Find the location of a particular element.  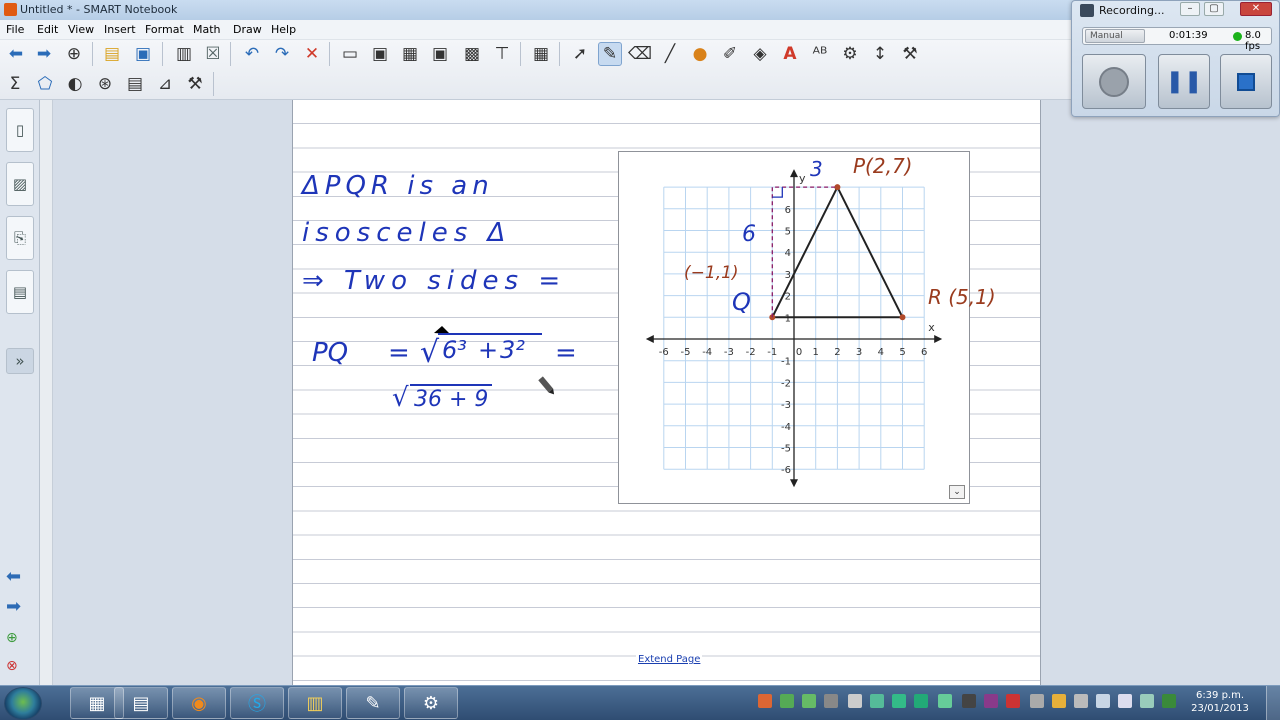

window-title: Untitled * - SMART Notebook is located at coordinates (99, 9).